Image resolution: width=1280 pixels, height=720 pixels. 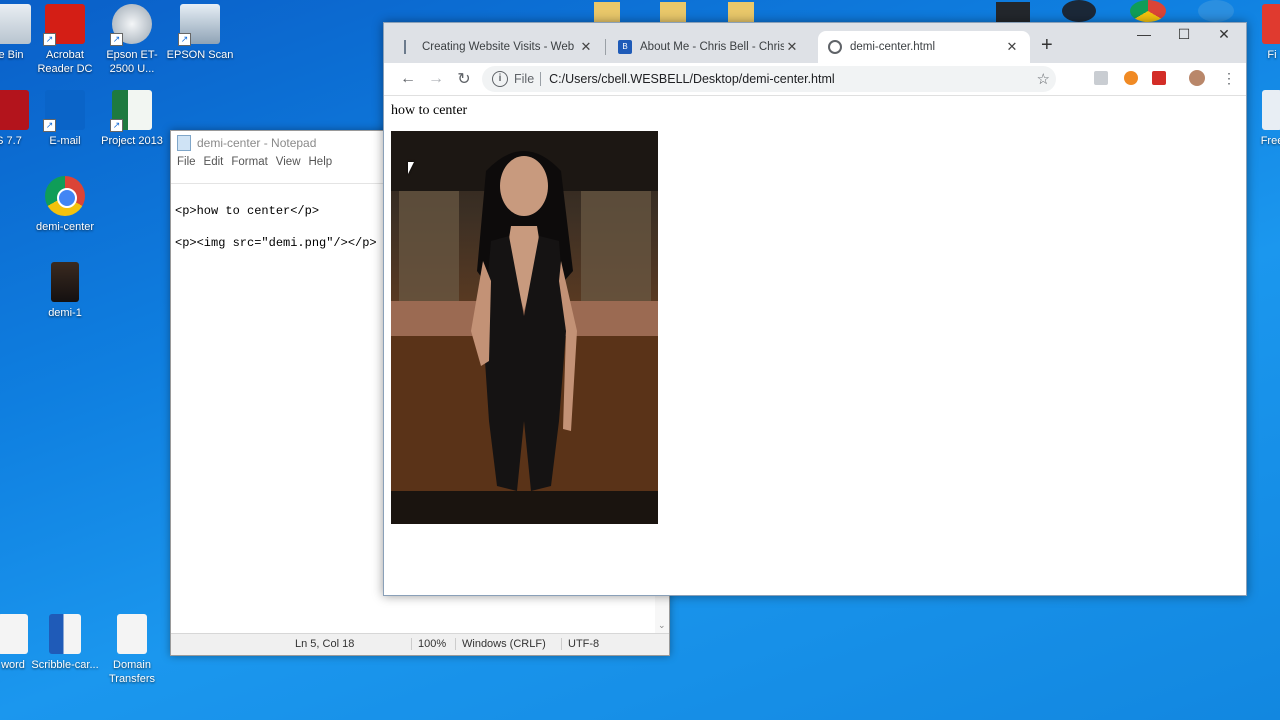 What do you see at coordinates (1101, 78) in the screenshot?
I see `pdf-extension-icon` at bounding box center [1101, 78].